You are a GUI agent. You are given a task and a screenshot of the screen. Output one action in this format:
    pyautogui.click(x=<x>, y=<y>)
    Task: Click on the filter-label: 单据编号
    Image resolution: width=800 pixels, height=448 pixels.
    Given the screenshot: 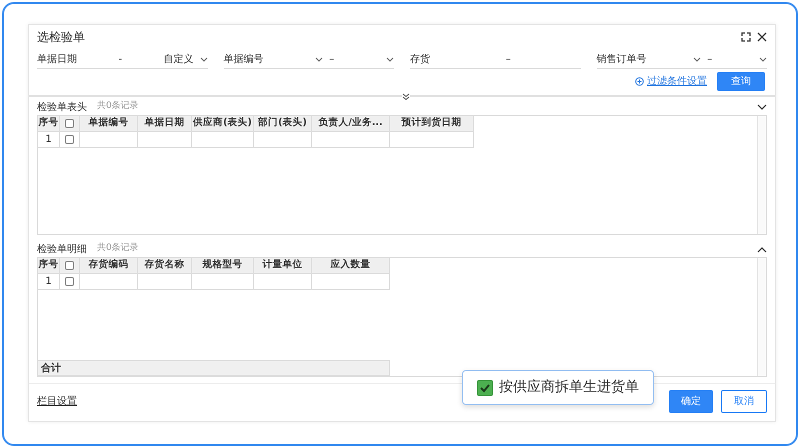 What is the action you would take?
    pyautogui.click(x=244, y=59)
    